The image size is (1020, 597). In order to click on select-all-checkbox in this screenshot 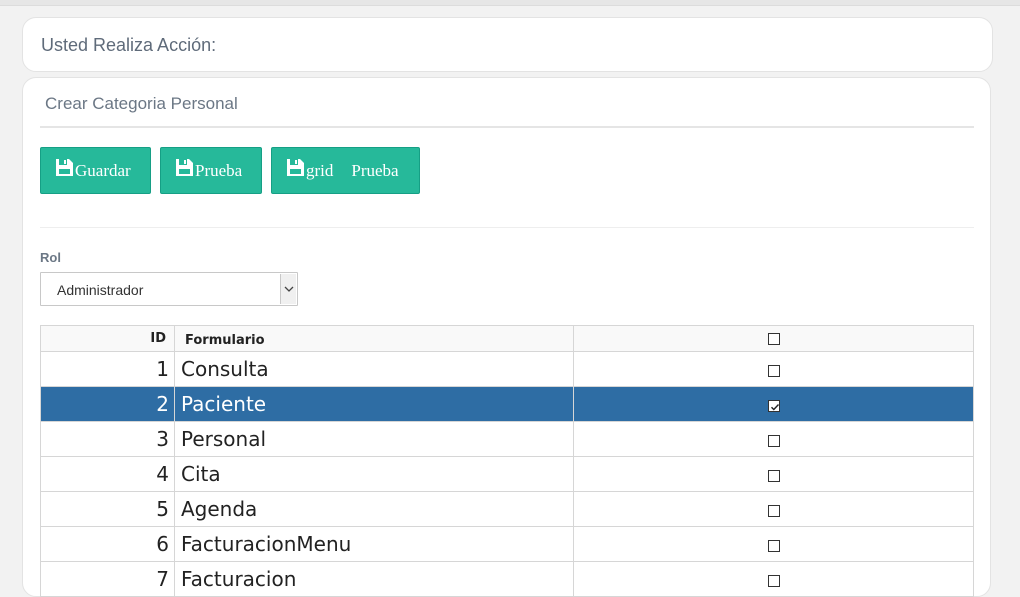, I will do `click(773, 338)`.